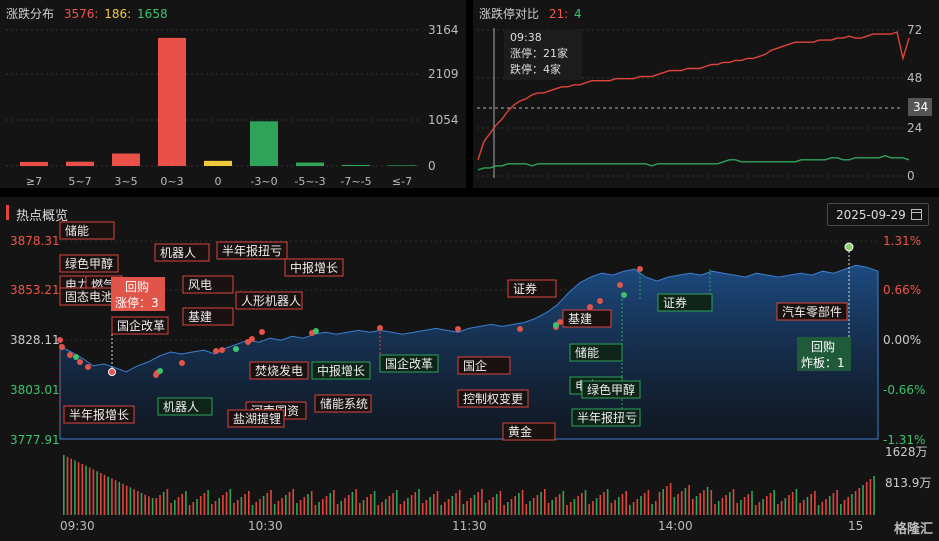 The image size is (939, 541). I want to click on distribution-bar, so click(356, 165).